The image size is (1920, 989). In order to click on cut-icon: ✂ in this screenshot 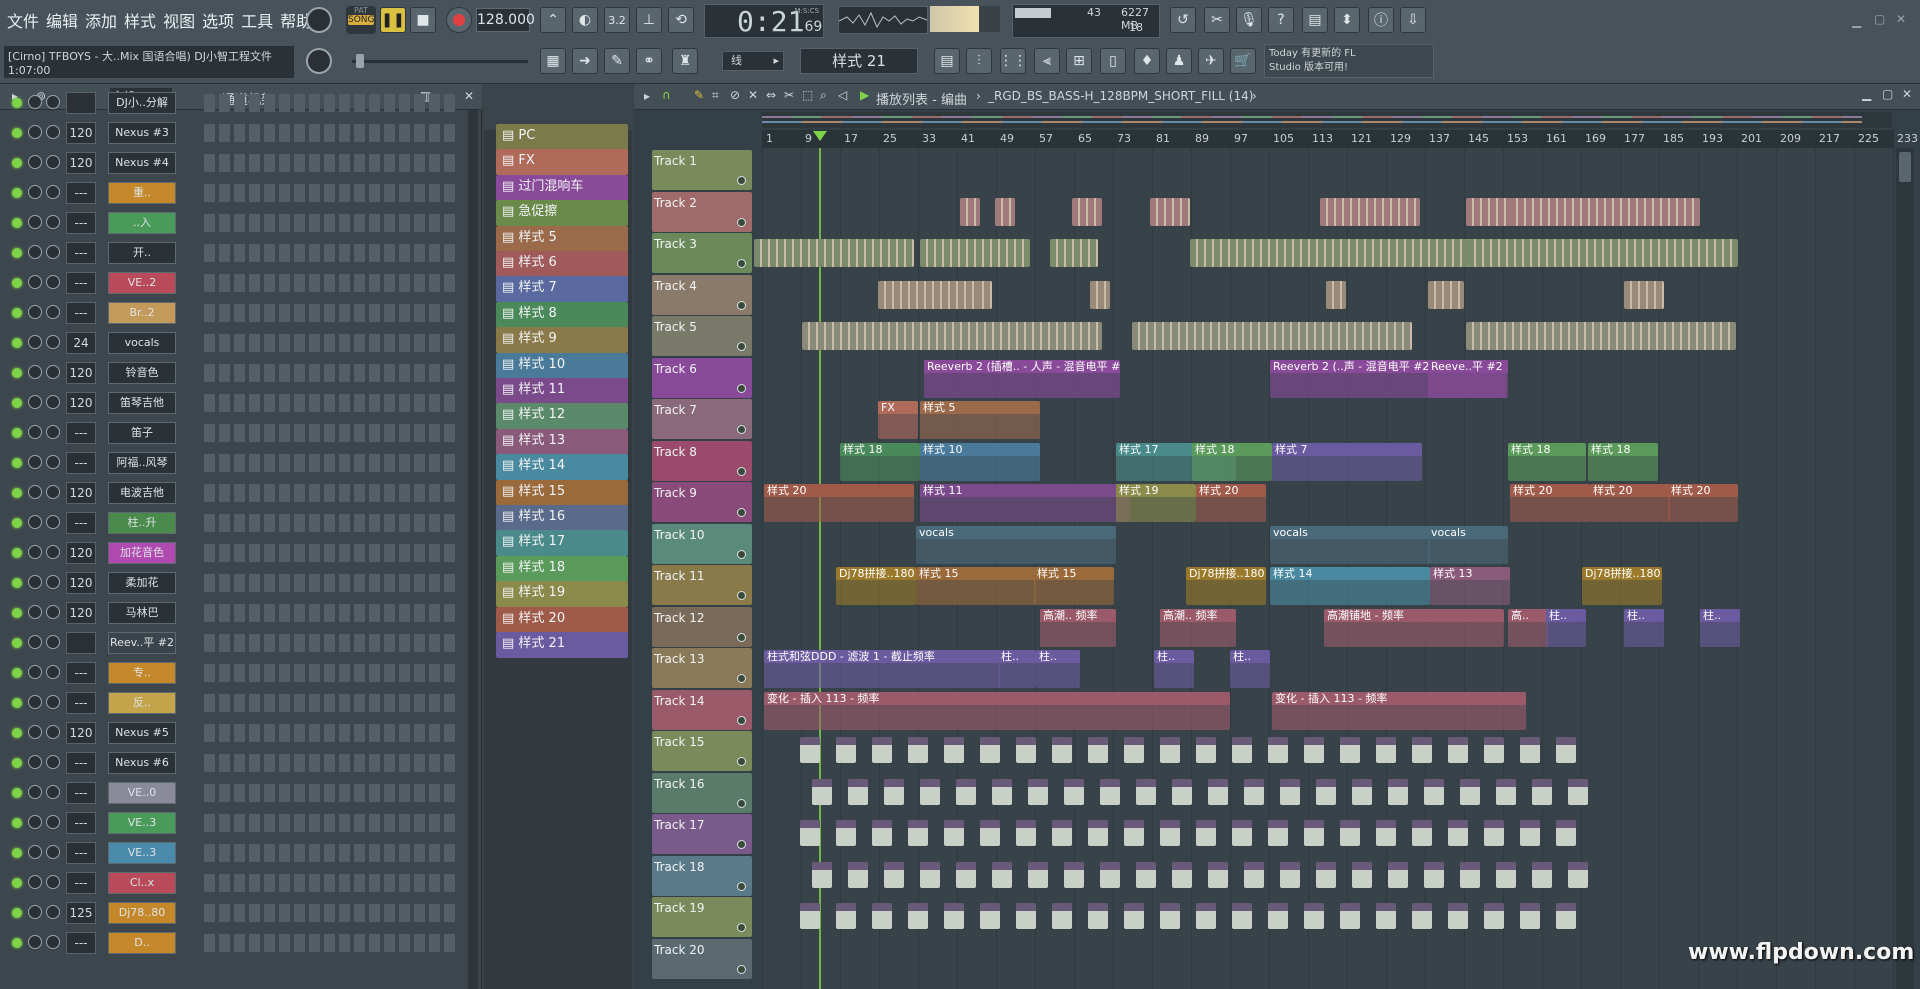, I will do `click(1217, 20)`.